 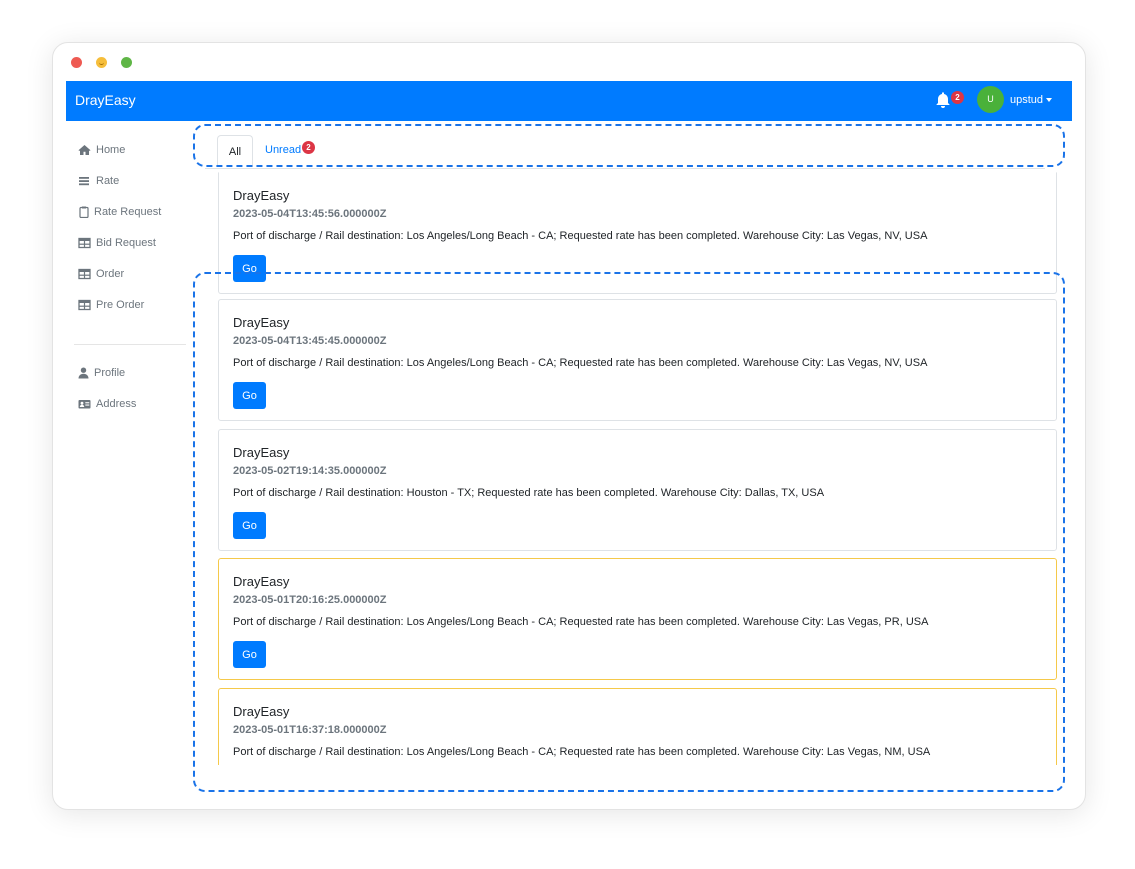 I want to click on sidebar-item-rate-request: Rate Request, so click(x=120, y=212).